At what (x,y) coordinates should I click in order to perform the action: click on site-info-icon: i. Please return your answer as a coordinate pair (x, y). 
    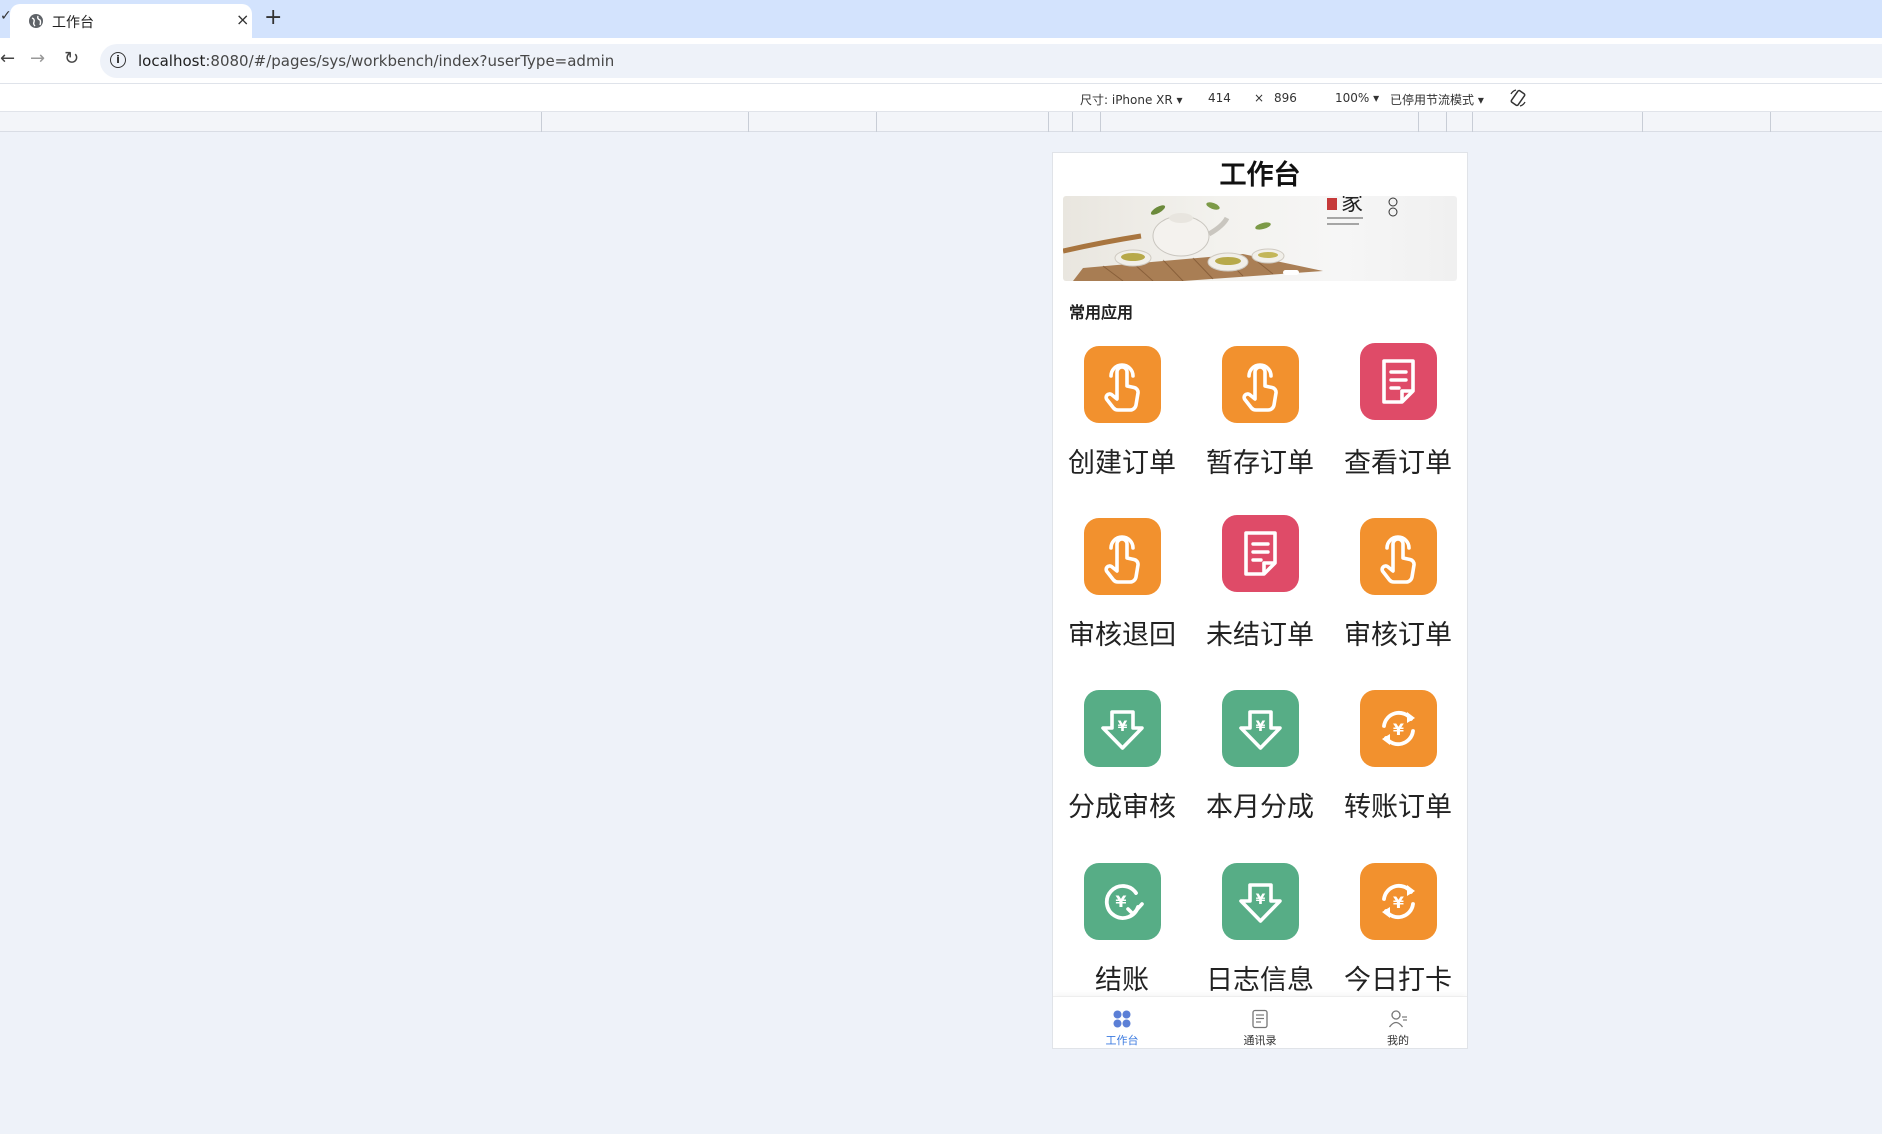
    Looking at the image, I should click on (118, 60).